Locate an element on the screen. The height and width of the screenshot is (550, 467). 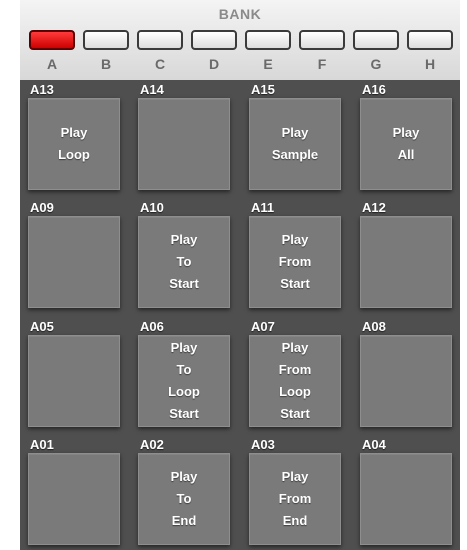
pad-id-a10: A10 is located at coordinates (152, 207).